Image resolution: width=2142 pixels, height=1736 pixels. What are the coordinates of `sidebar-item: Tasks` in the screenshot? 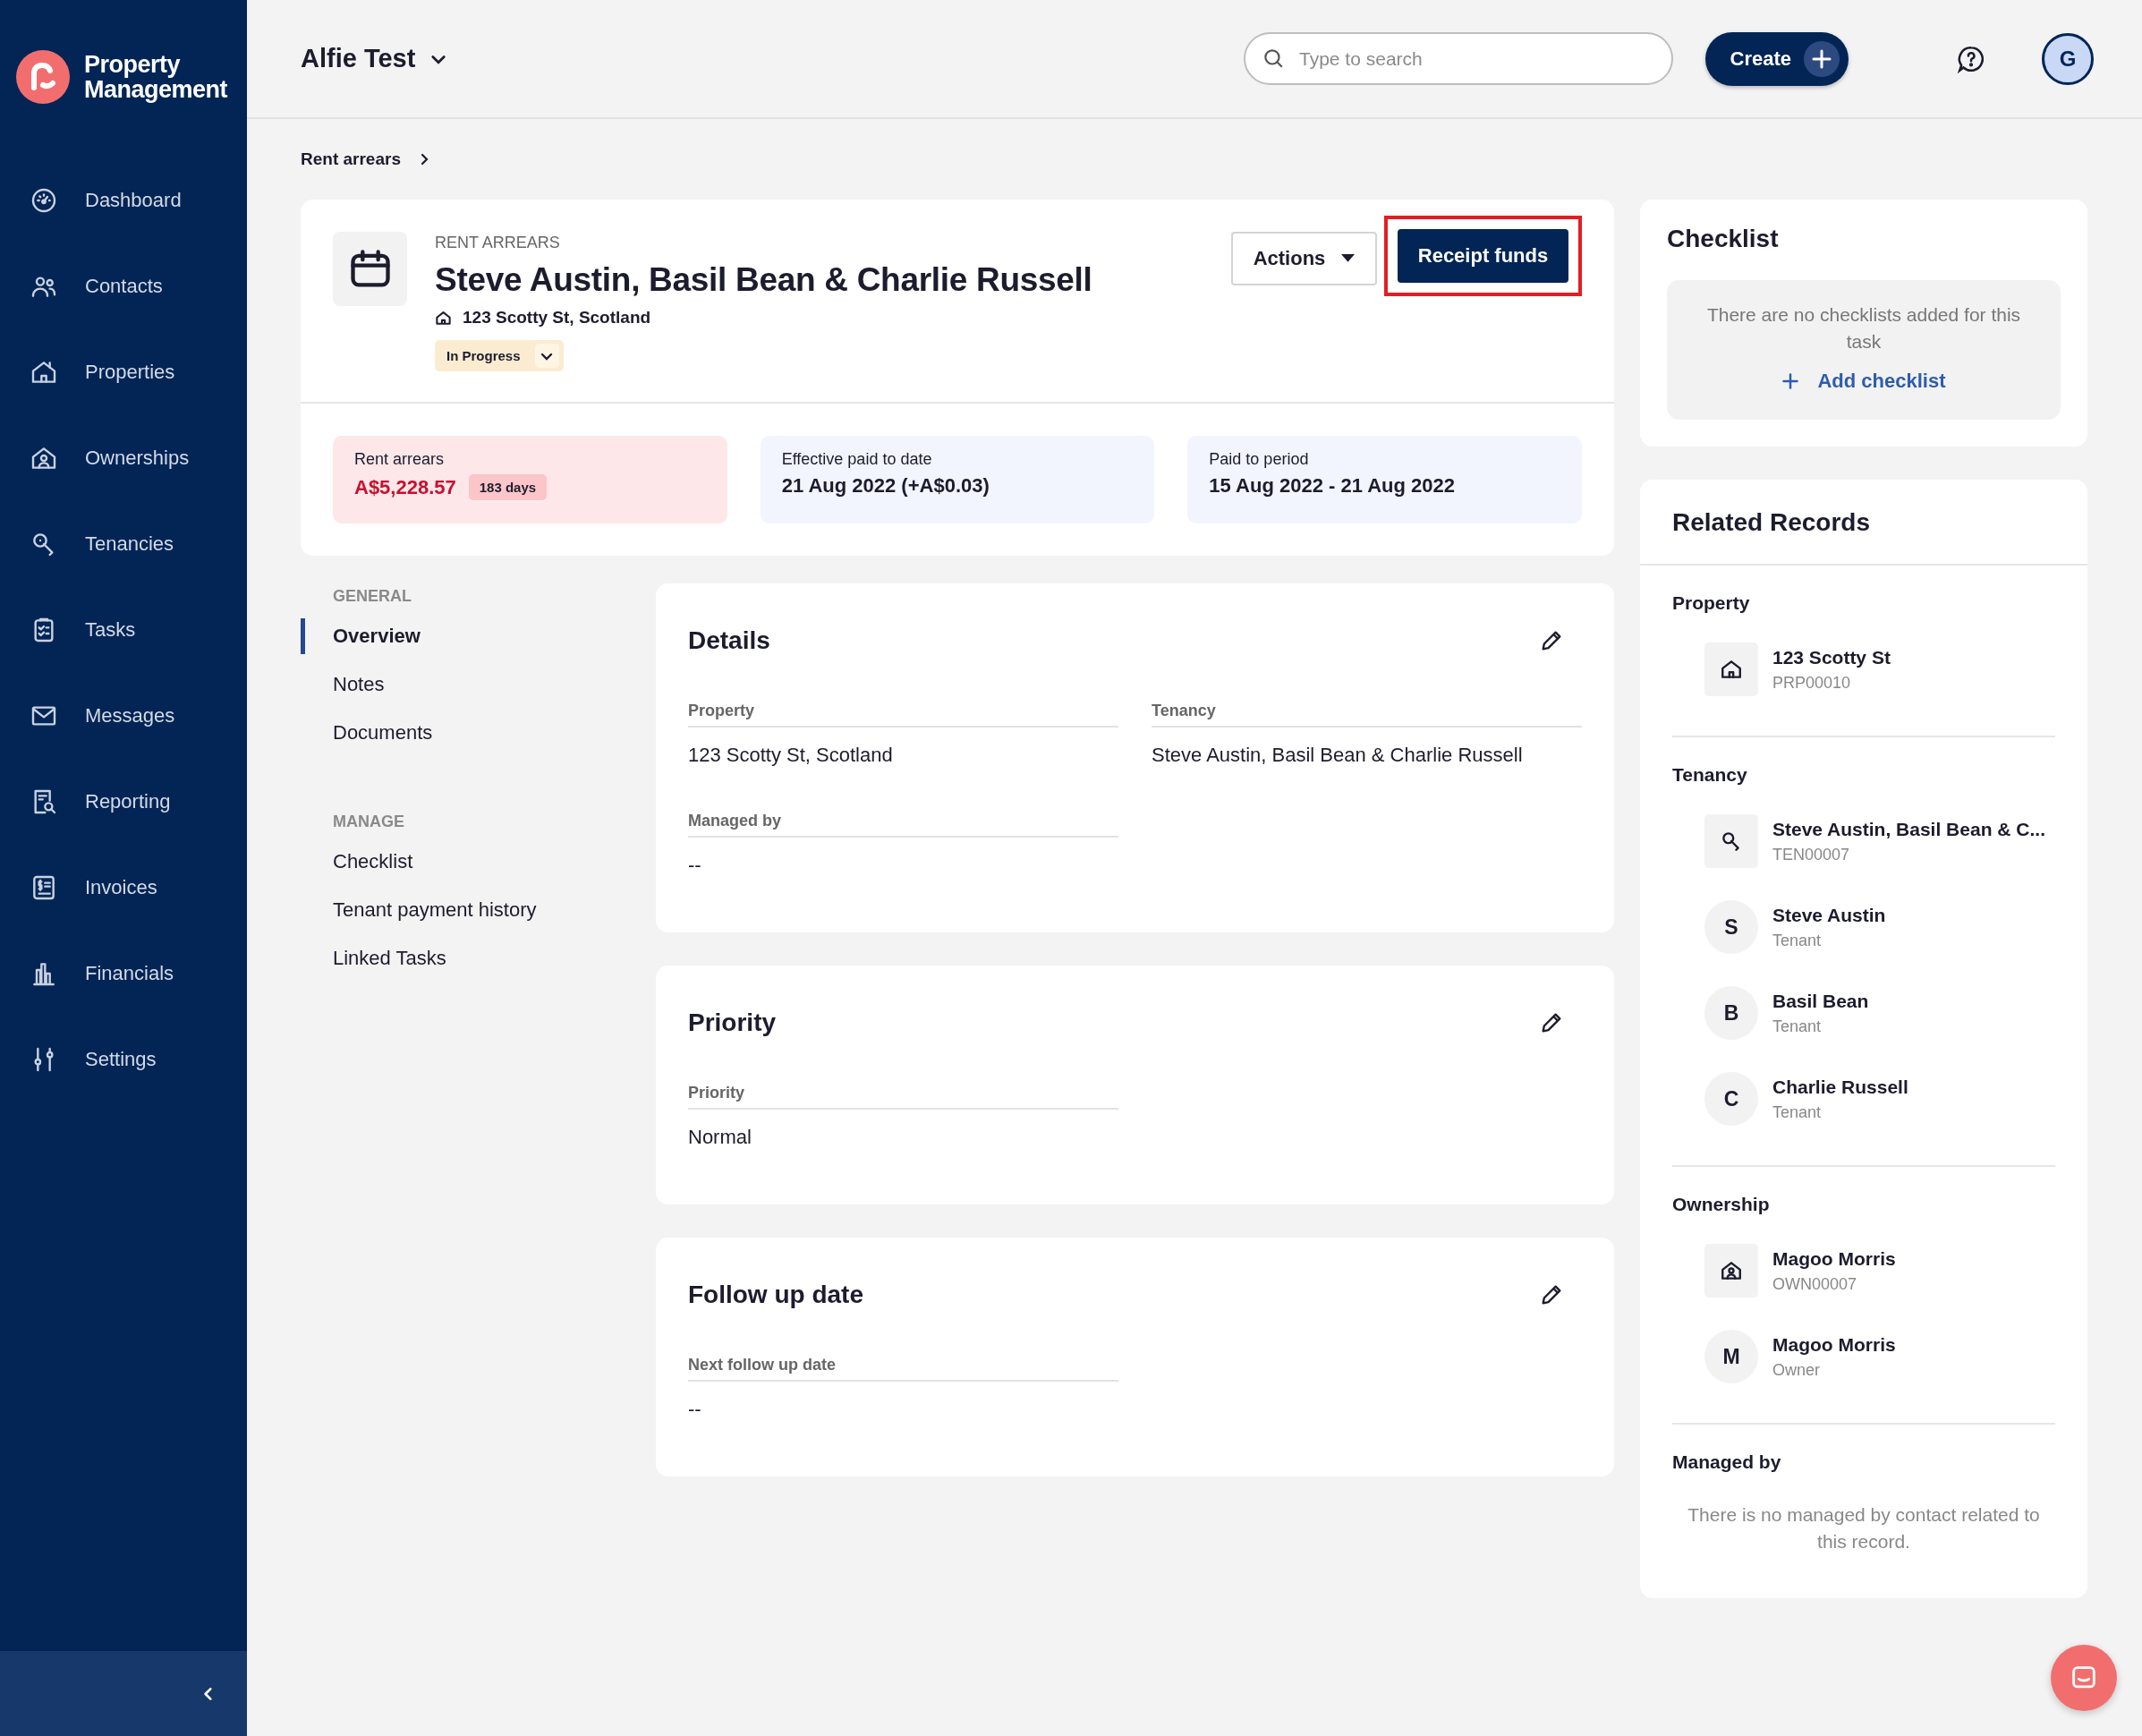 It's located at (123, 630).